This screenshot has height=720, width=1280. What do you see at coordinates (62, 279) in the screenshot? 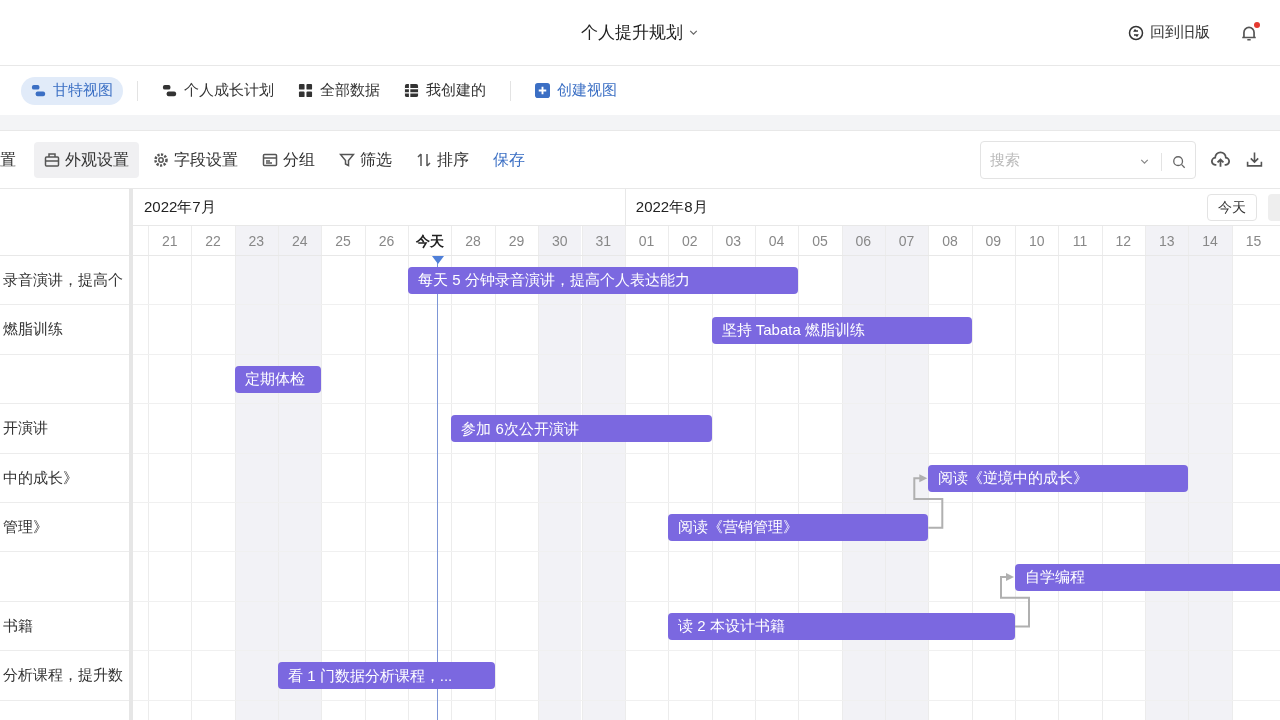
I see `row-title: 录音演讲，提高个` at bounding box center [62, 279].